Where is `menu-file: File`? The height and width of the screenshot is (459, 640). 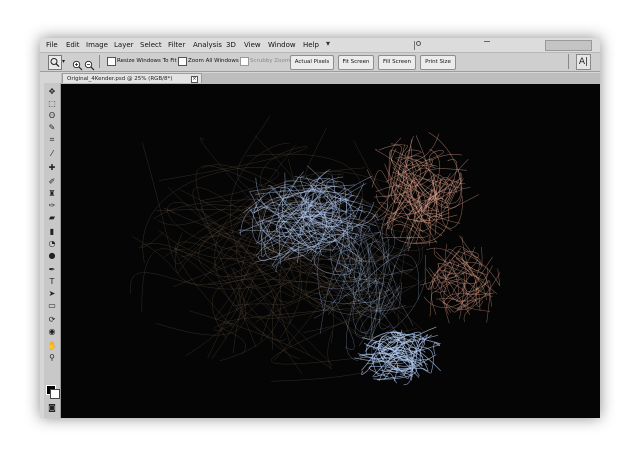
menu-file: File is located at coordinates (52, 45).